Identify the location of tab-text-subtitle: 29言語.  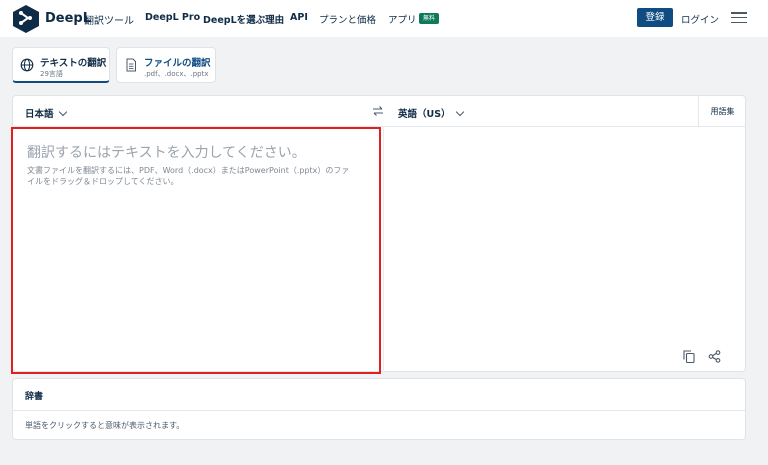
(51, 74).